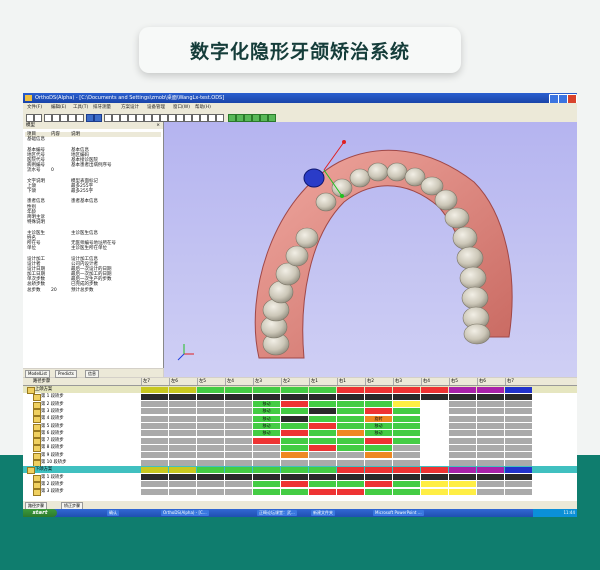  What do you see at coordinates (34, 107) in the screenshot?
I see `menu-item: 文件(F)` at bounding box center [34, 107].